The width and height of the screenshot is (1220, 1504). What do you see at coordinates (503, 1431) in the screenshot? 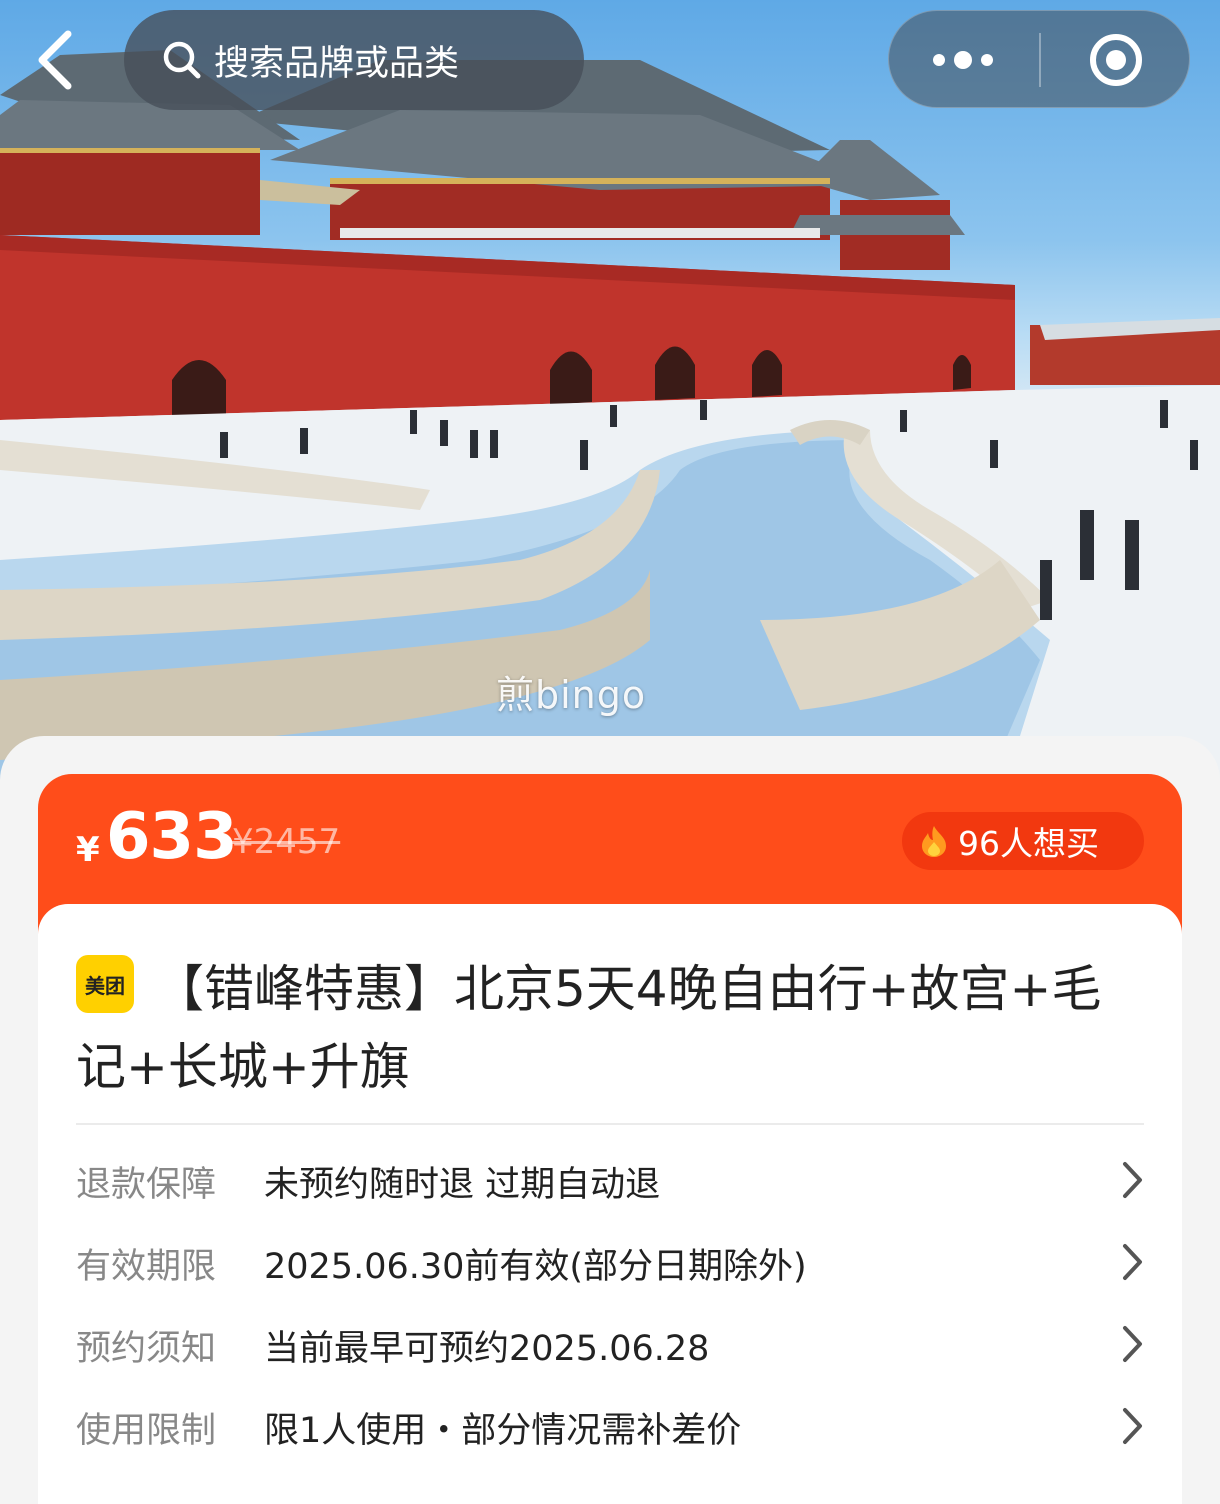
I see `info-row-value: 限1人使用・部分情况需补差价` at bounding box center [503, 1431].